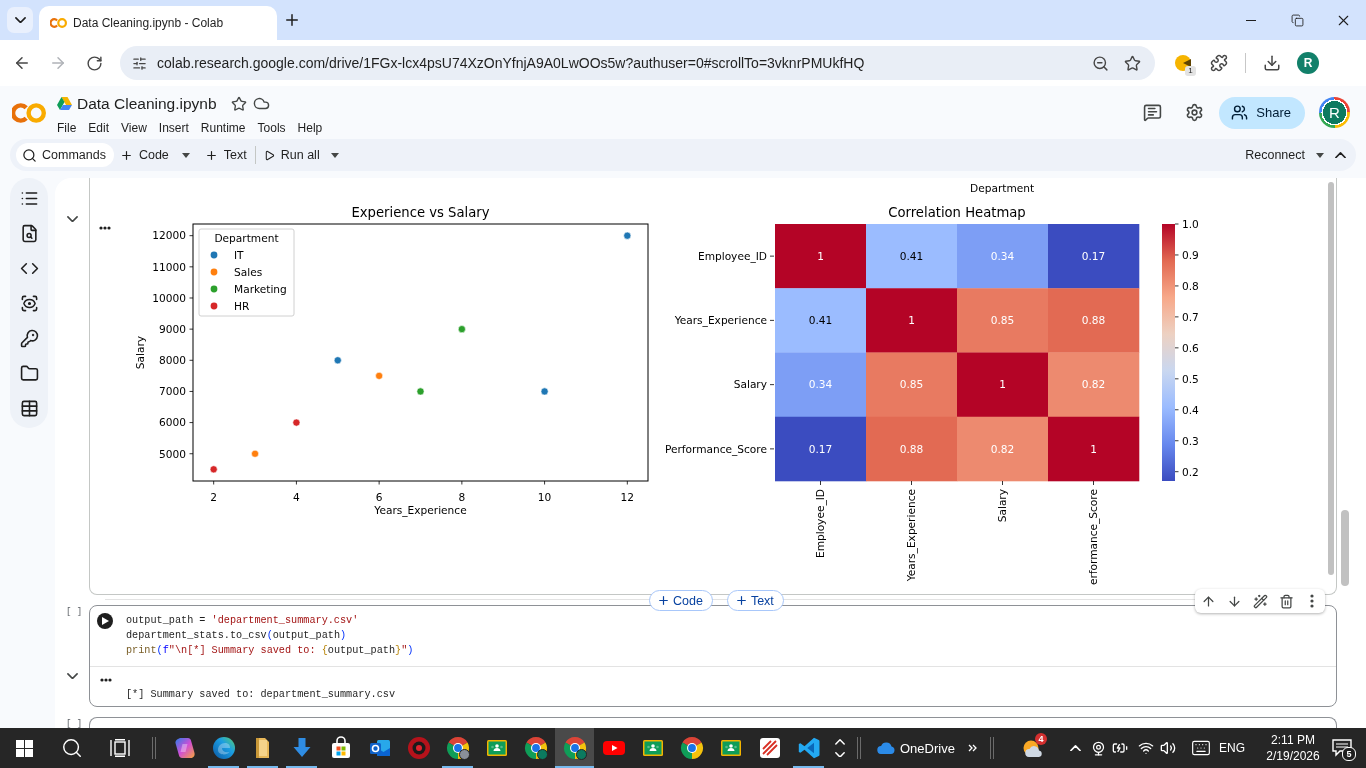  What do you see at coordinates (1275, 155) in the screenshot?
I see `reconnect-button: Reconnect` at bounding box center [1275, 155].